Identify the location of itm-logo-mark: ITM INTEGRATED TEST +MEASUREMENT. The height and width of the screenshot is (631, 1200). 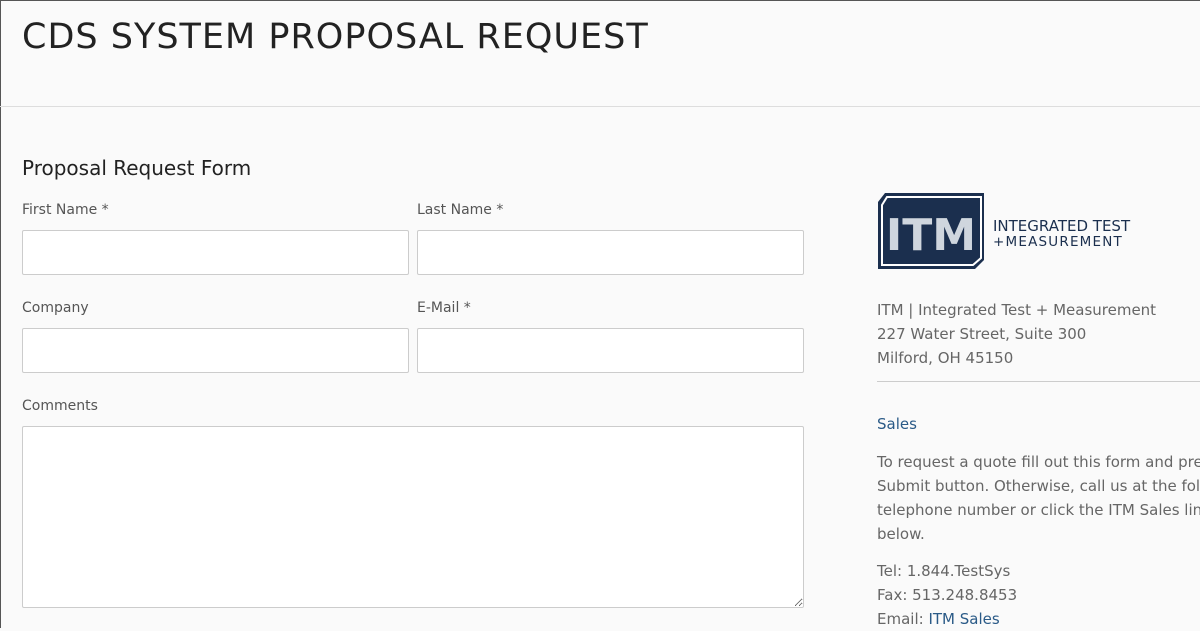
(1004, 231).